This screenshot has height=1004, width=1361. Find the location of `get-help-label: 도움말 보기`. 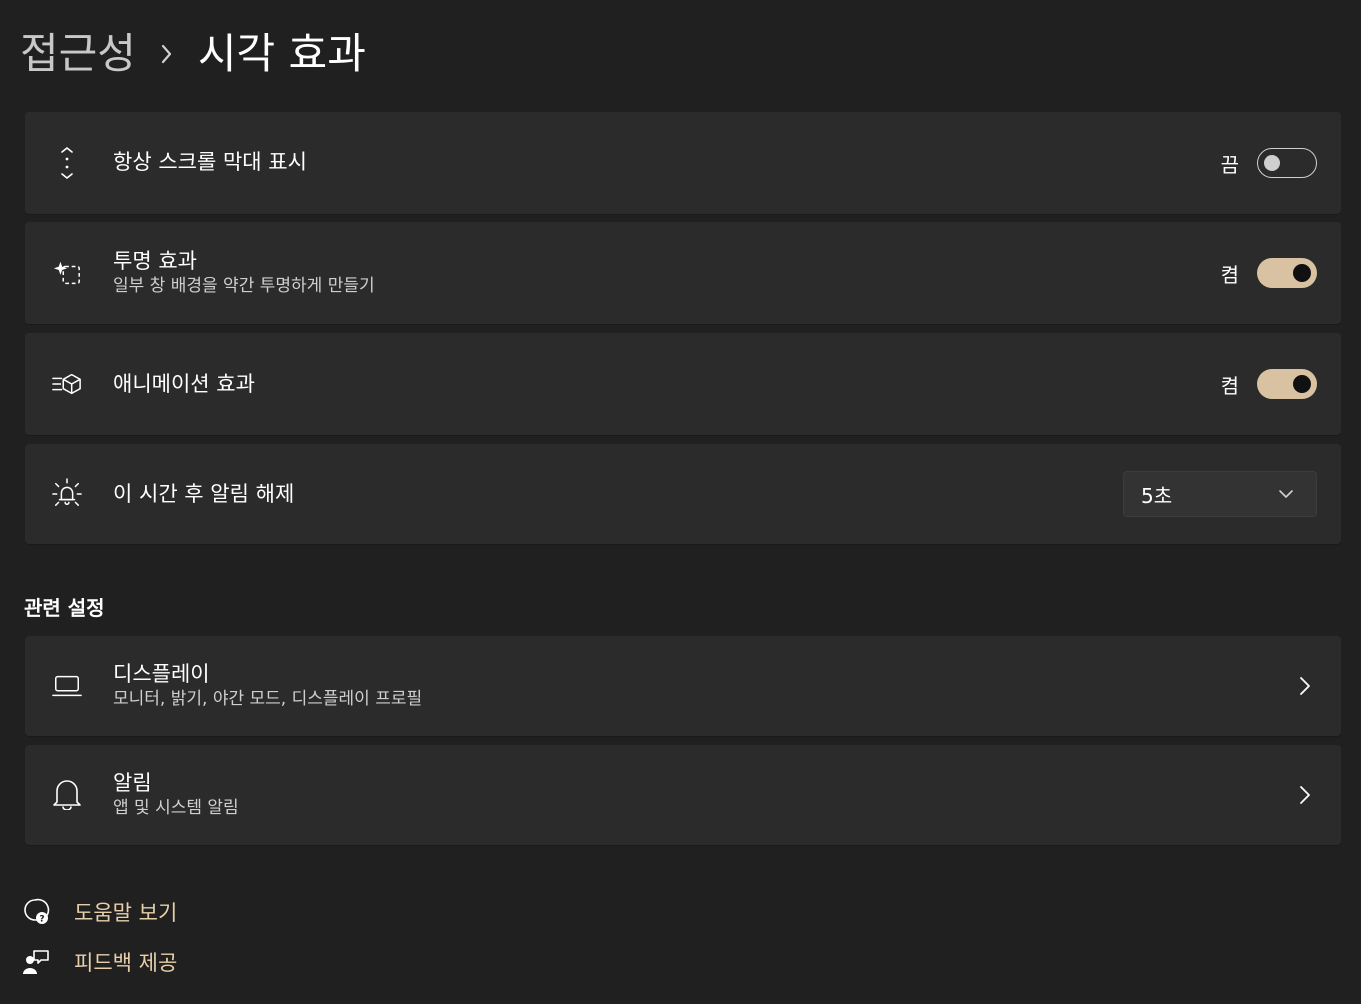

get-help-label: 도움말 보기 is located at coordinates (126, 913).